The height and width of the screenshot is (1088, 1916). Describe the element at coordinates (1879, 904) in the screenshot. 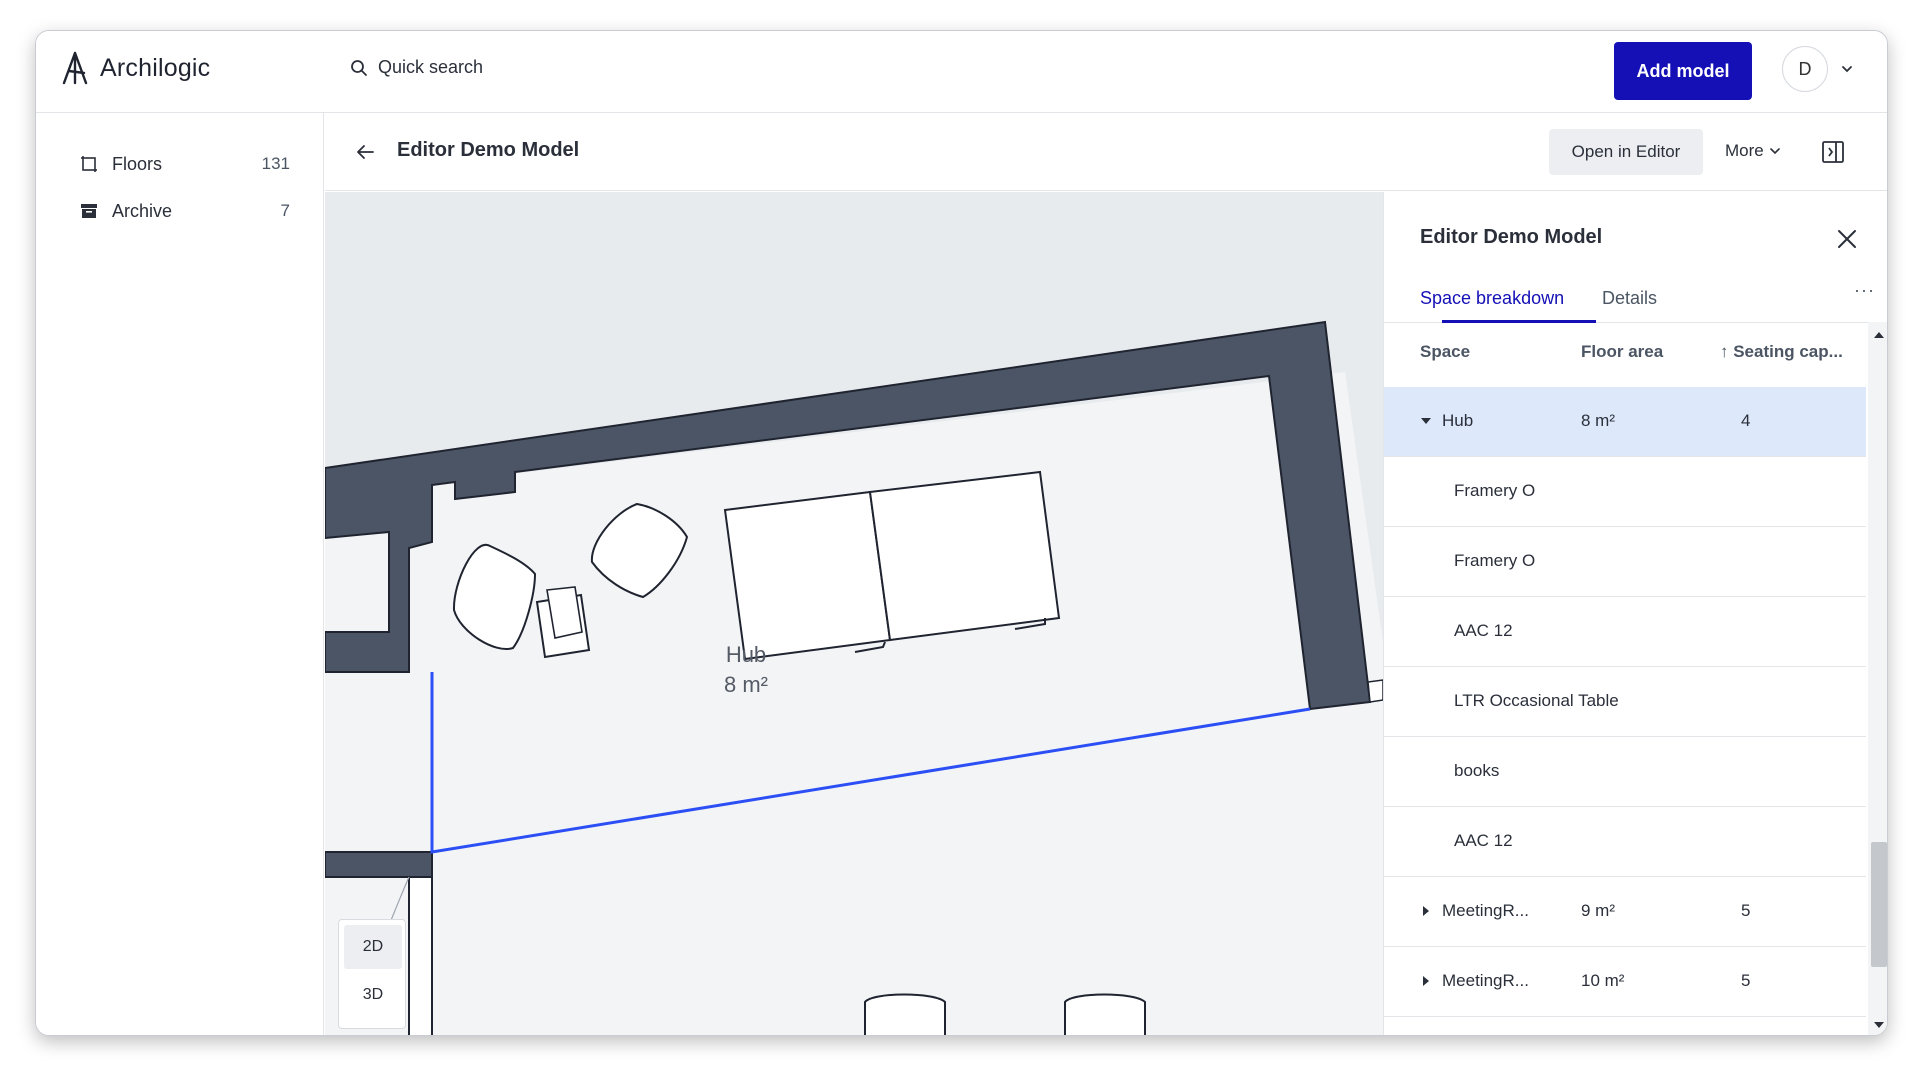

I see `scroll-thumb` at that location.